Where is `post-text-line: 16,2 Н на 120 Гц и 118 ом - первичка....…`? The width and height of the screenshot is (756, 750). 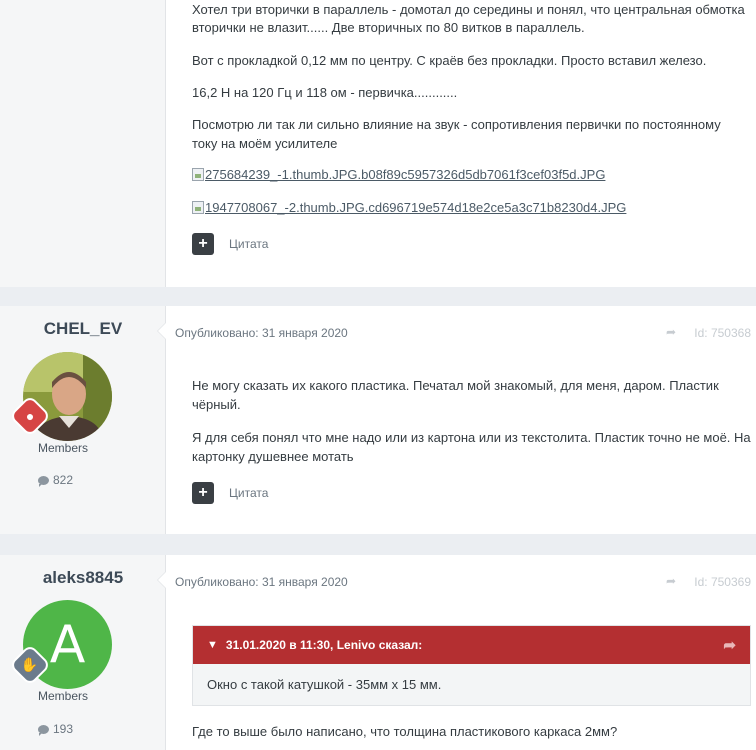
post-text-line: 16,2 Н на 120 Гц и 118 ом - первичка....… is located at coordinates (325, 92).